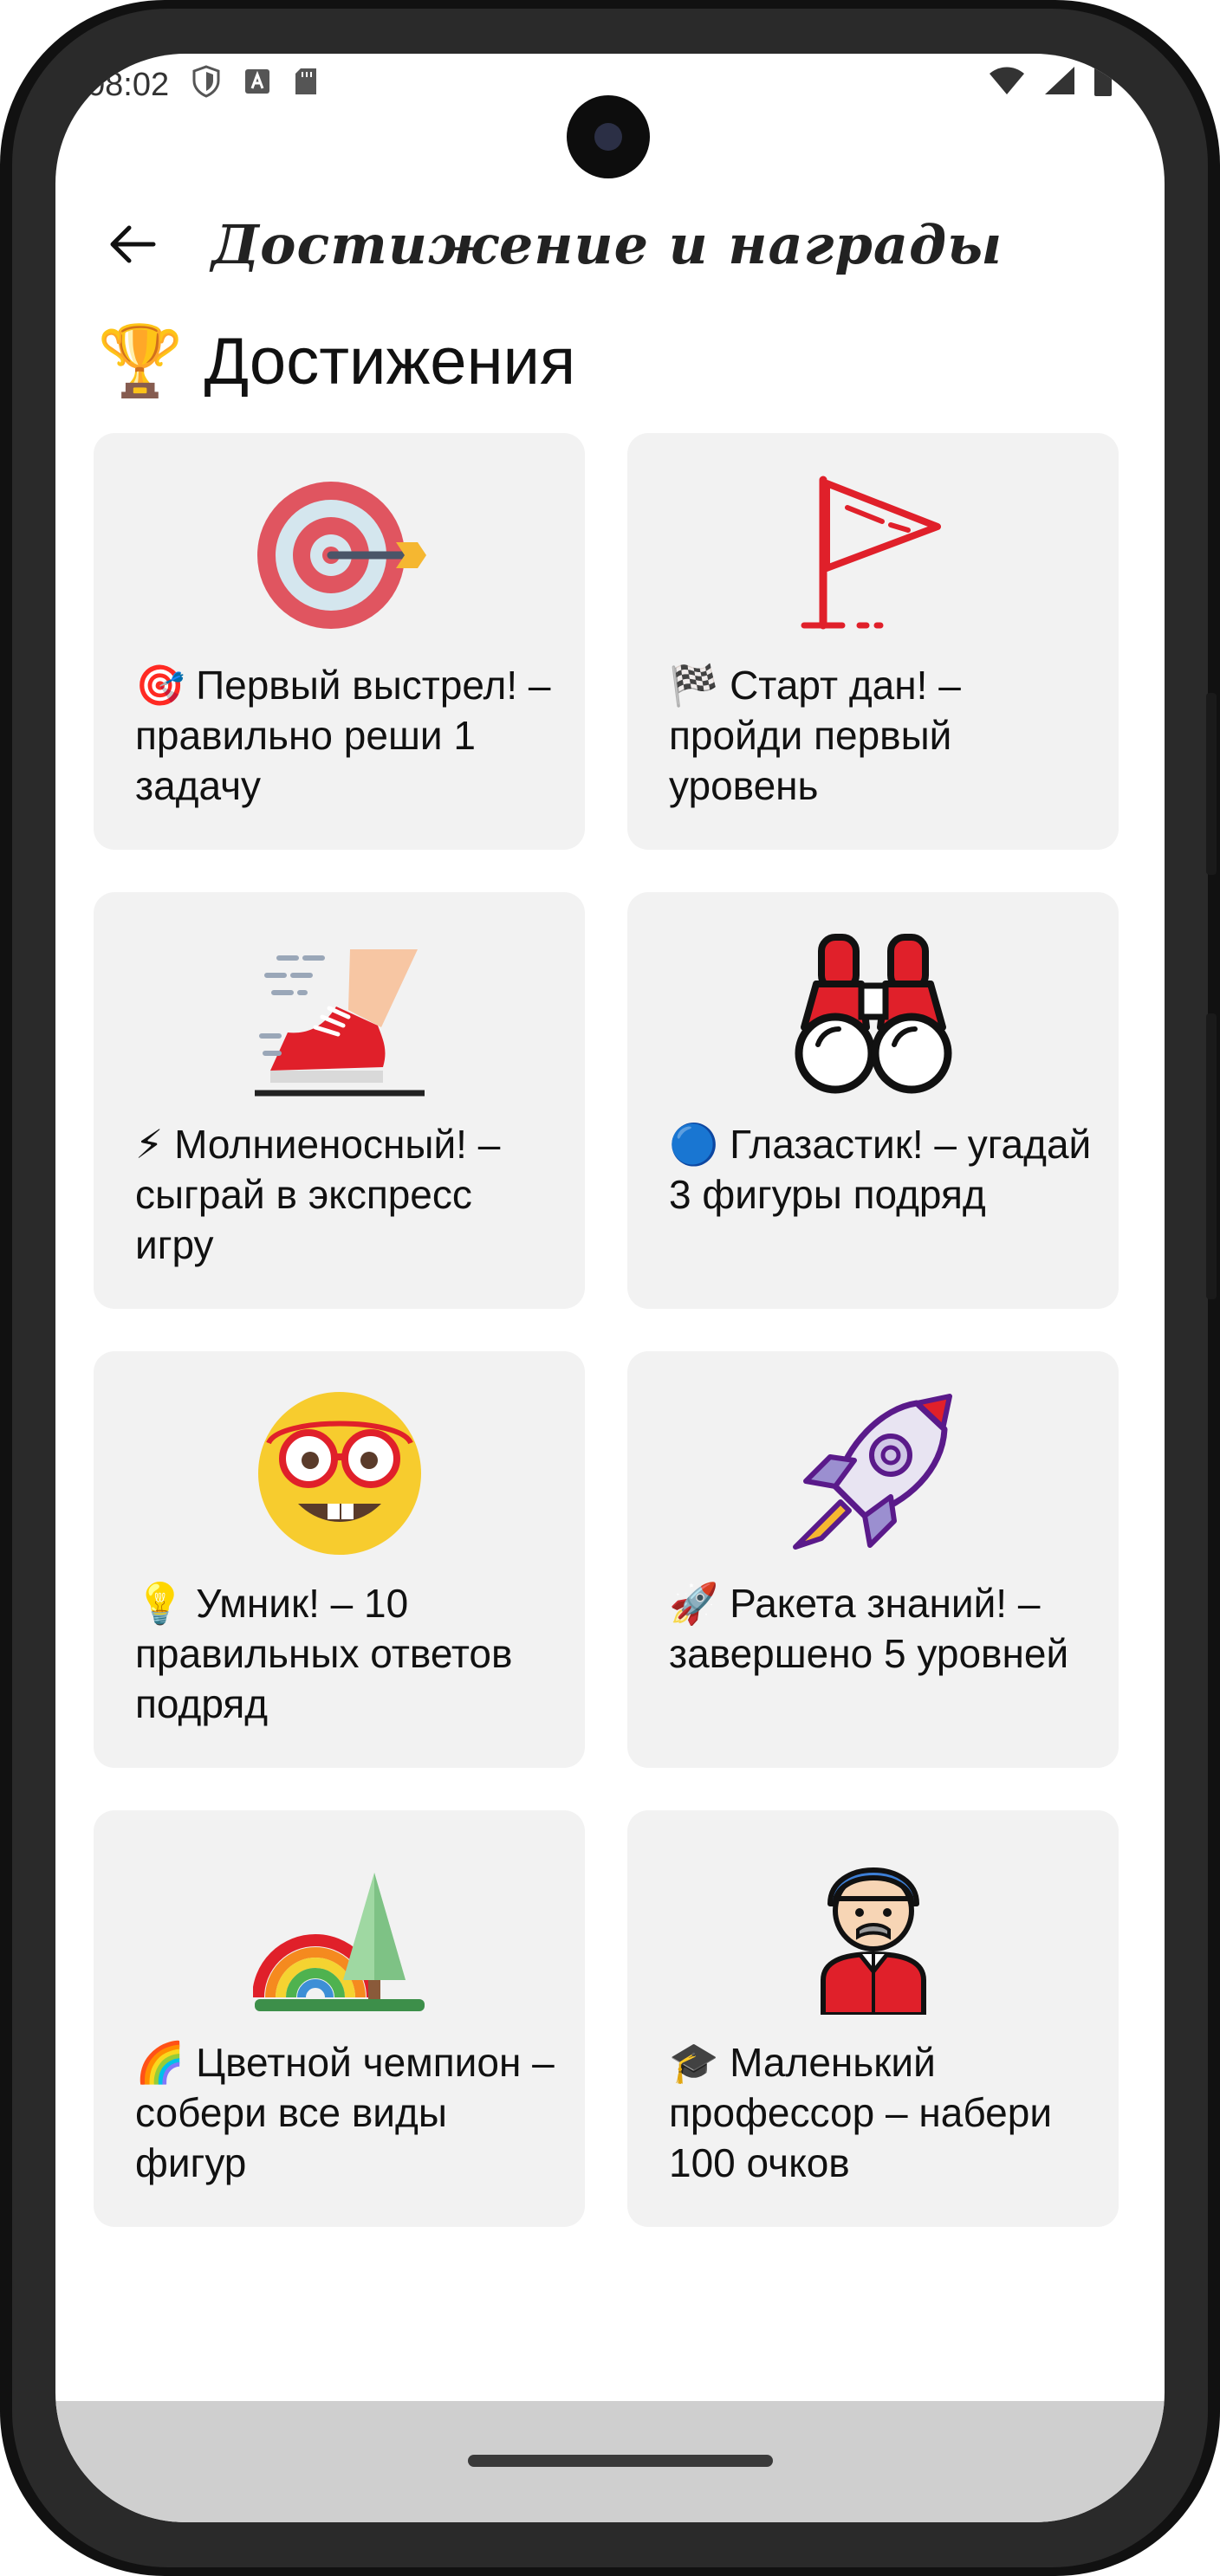 This screenshot has height=2576, width=1220. I want to click on achievement-text: 💡 Умник! – 10 правильных ответов подряд, so click(347, 1653).